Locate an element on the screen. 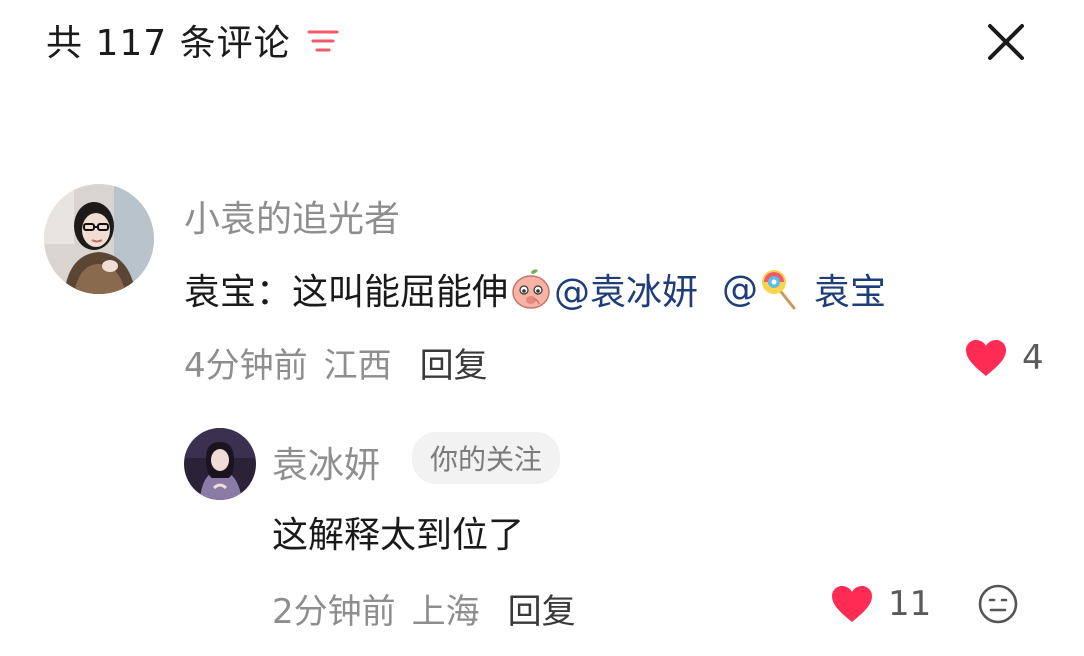  comment-location: 江西 is located at coordinates (357, 366).